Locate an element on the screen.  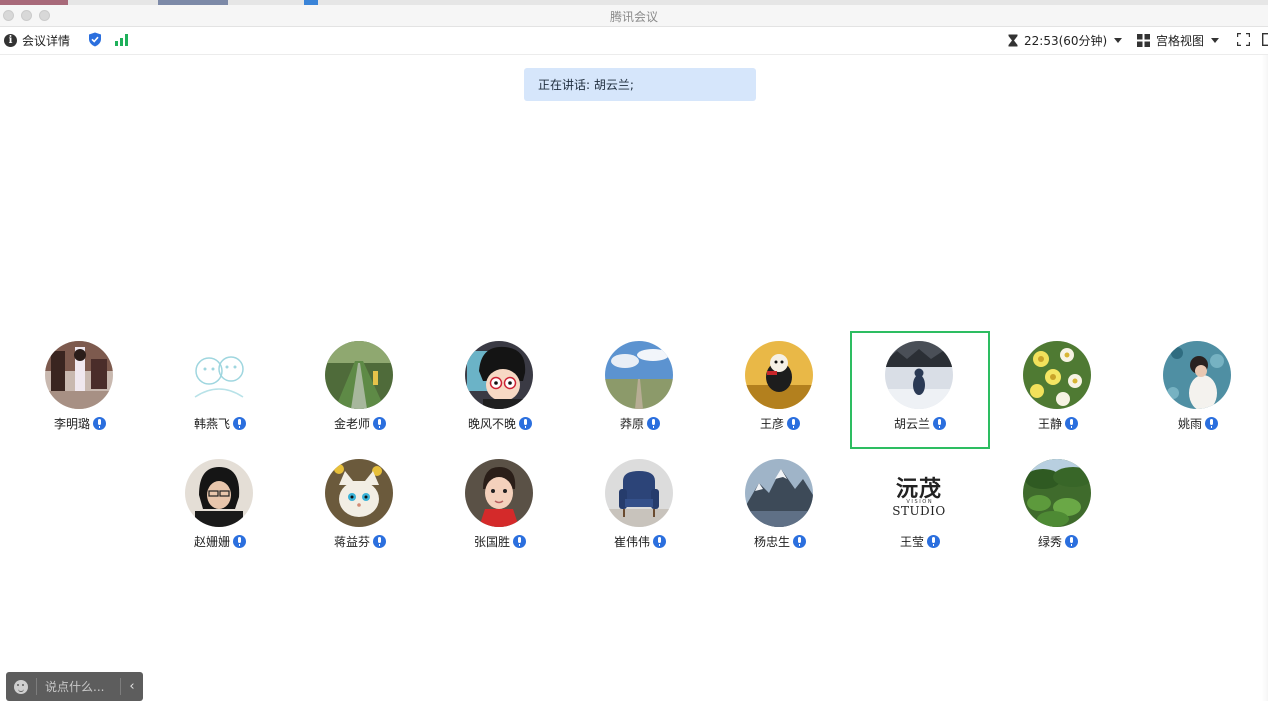
participant-tile: 姚雨 is located at coordinates (1198, 390).